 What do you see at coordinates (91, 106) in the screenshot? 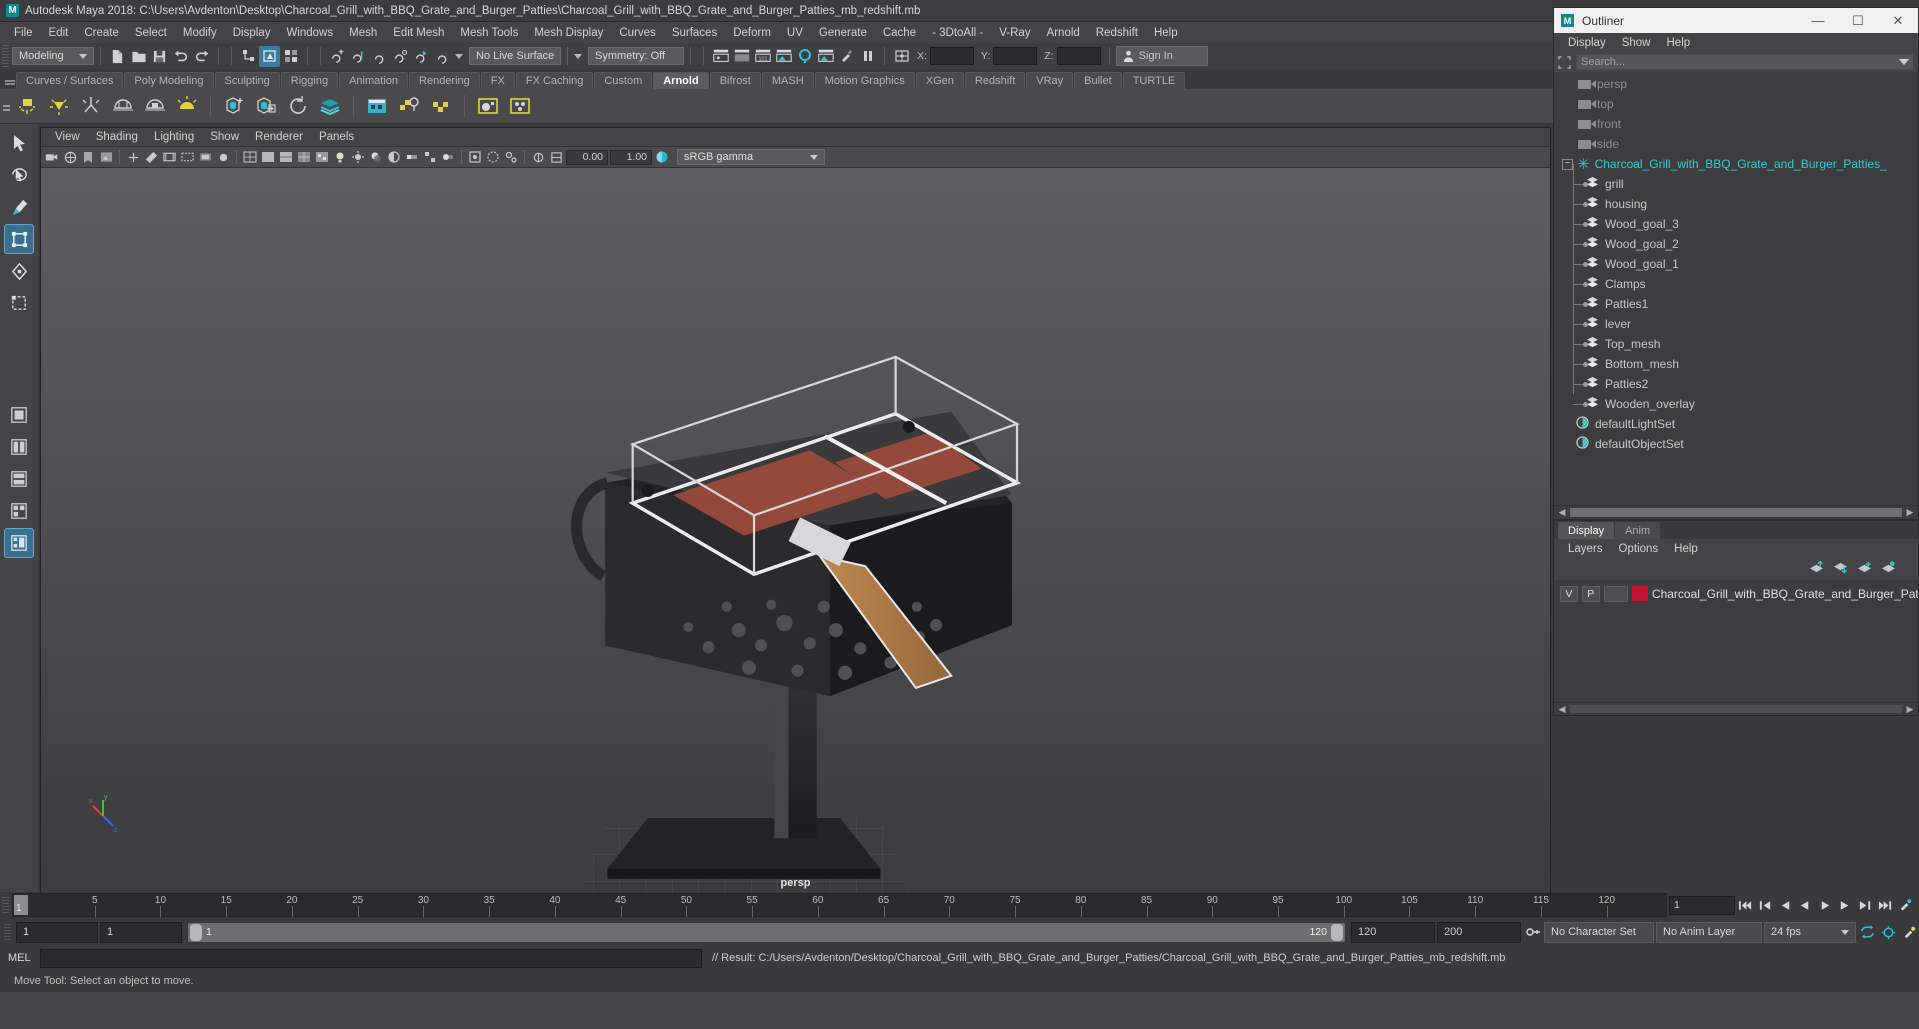
I see `arnold-spot-light-button` at bounding box center [91, 106].